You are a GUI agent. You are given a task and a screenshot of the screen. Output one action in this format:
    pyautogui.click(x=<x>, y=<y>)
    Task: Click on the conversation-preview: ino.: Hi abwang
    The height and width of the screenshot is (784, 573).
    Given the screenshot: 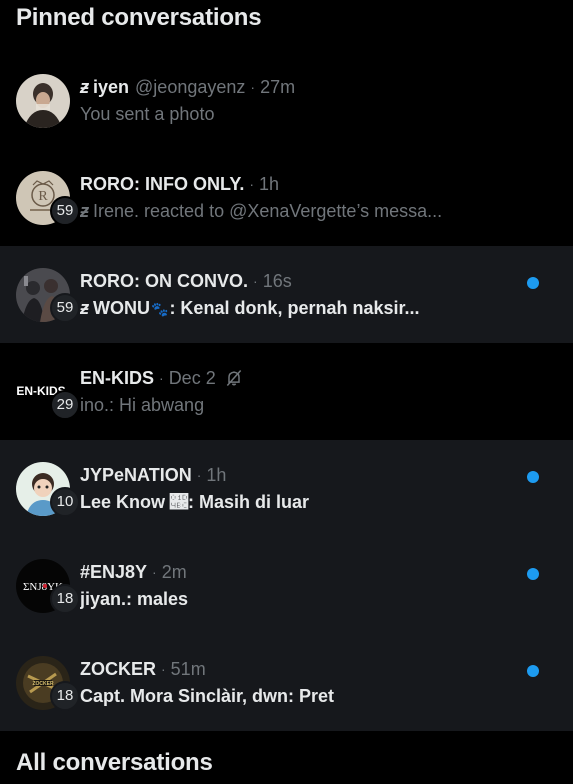 What is the action you would take?
    pyautogui.click(x=142, y=405)
    